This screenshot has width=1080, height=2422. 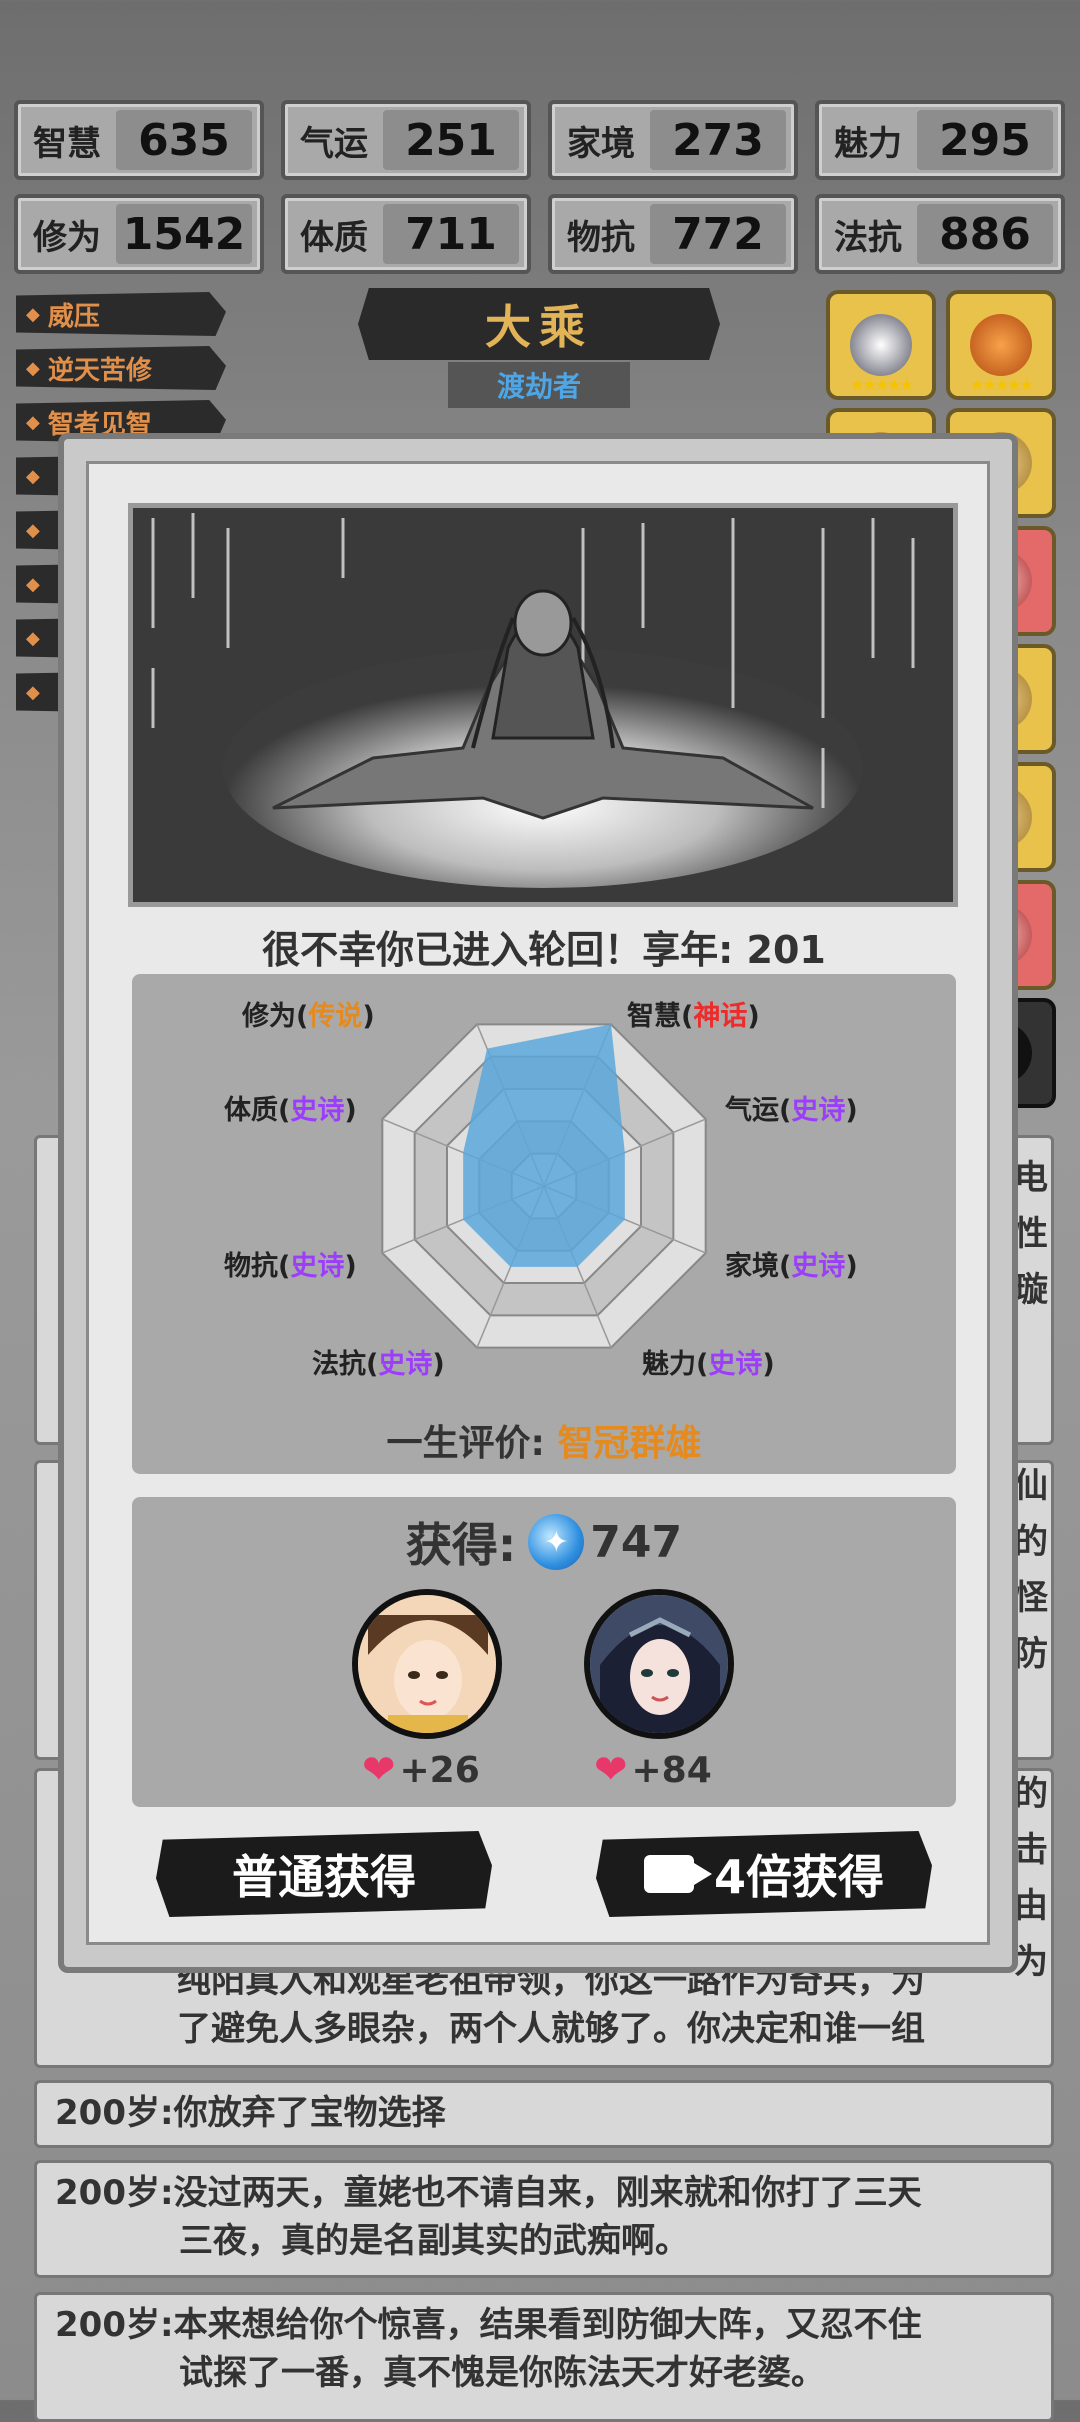 I want to click on stat-card: 修为 1542, so click(x=139, y=234).